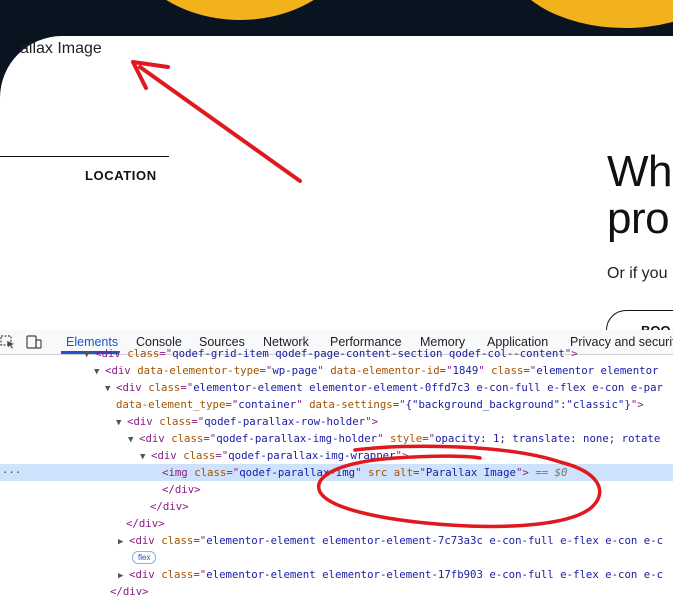 This screenshot has width=673, height=601. I want to click on location-divider, so click(84, 156).